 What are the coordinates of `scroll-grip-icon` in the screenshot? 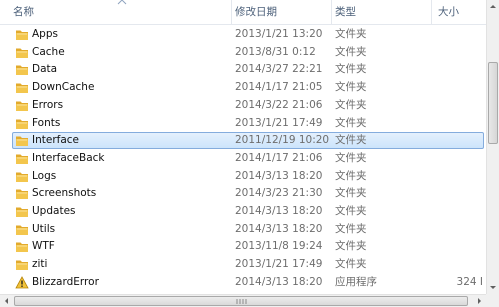 It's located at (241, 301).